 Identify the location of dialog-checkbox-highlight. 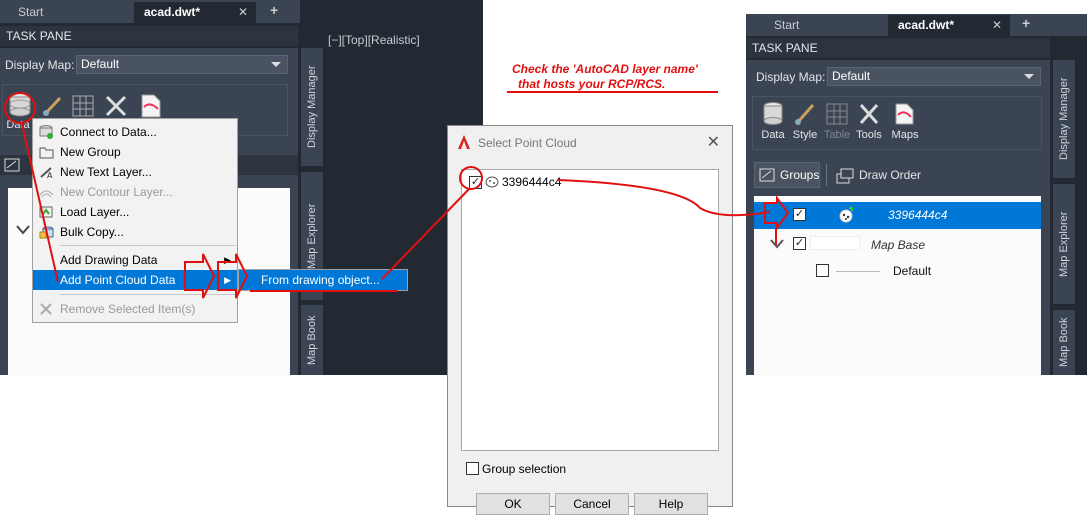
(471, 178).